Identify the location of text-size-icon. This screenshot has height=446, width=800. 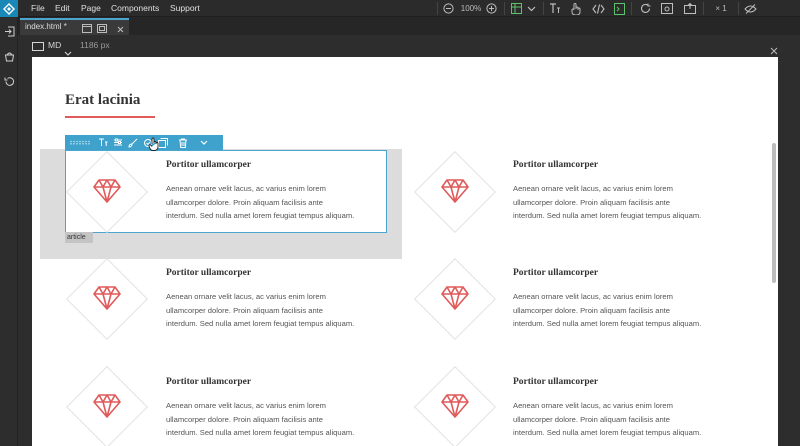
(555, 8).